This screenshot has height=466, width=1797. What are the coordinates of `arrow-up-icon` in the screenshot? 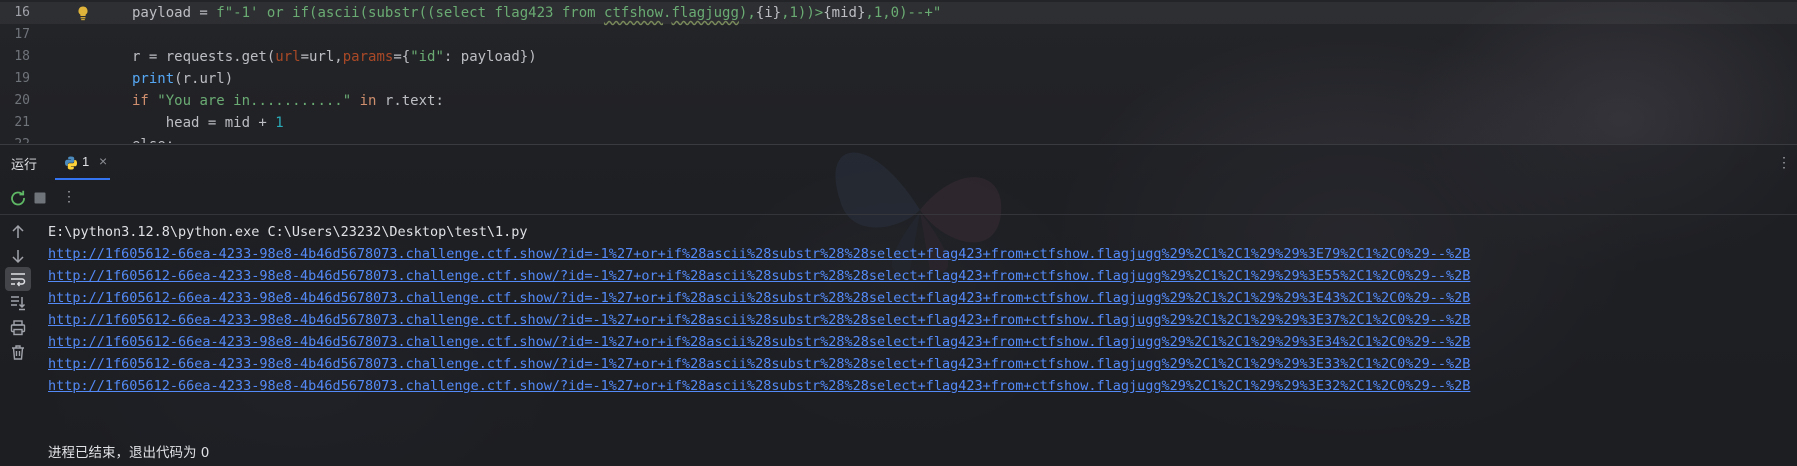 It's located at (18, 232).